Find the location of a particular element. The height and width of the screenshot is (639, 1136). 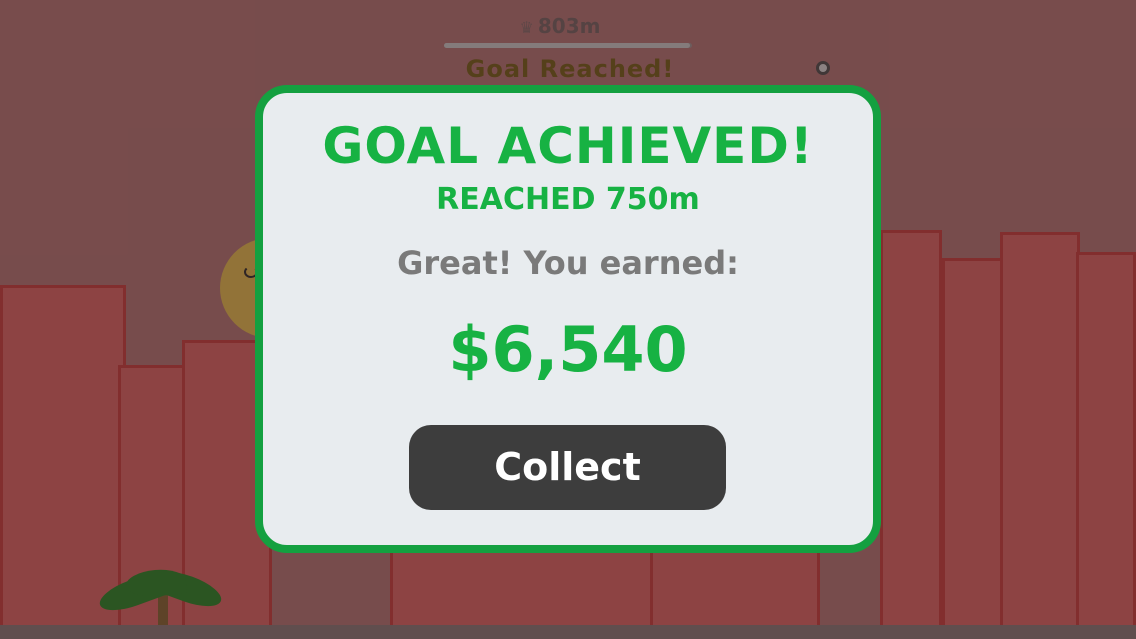

collect-button: Collect is located at coordinates (567, 467).